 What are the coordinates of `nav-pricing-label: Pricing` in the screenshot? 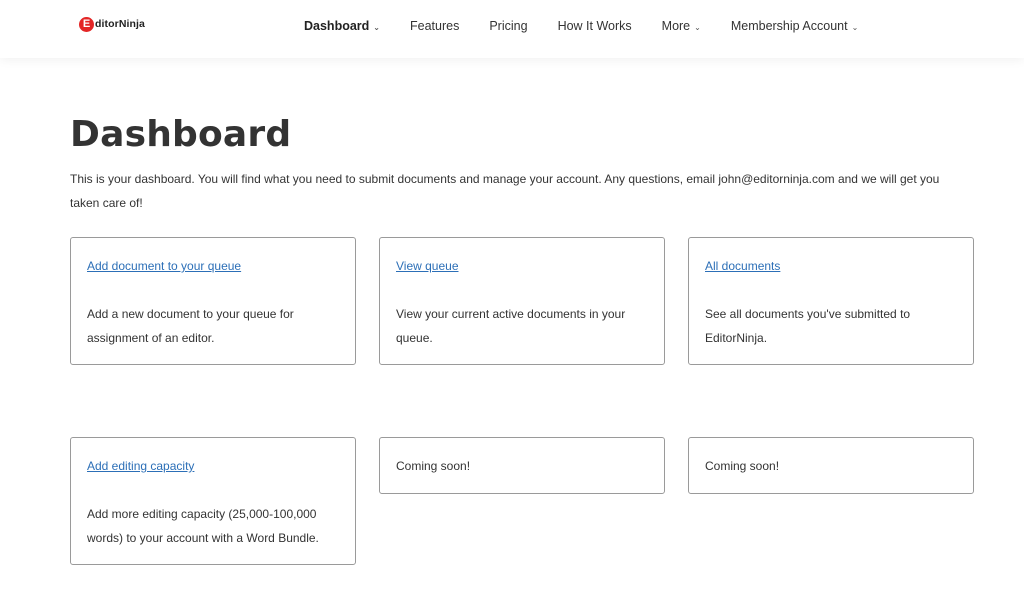 It's located at (508, 26).